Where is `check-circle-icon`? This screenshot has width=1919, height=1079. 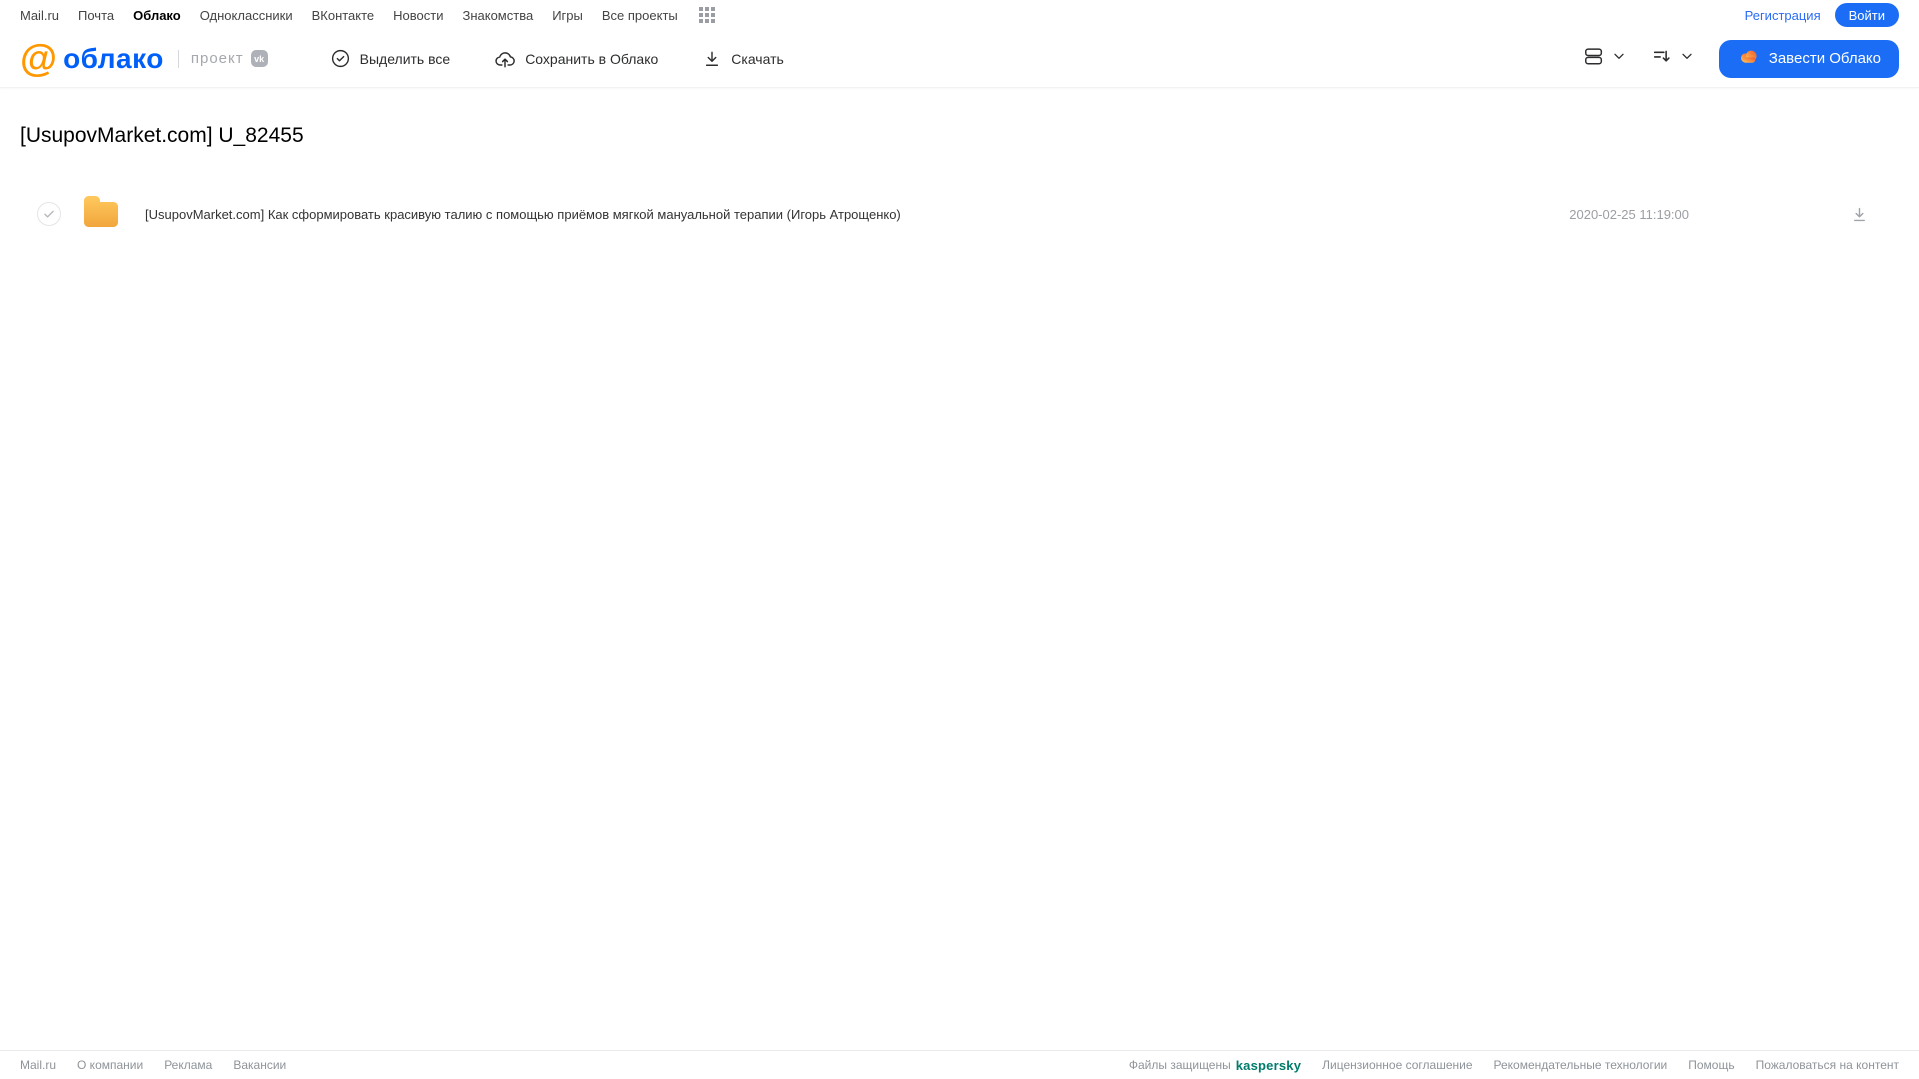 check-circle-icon is located at coordinates (340, 58).